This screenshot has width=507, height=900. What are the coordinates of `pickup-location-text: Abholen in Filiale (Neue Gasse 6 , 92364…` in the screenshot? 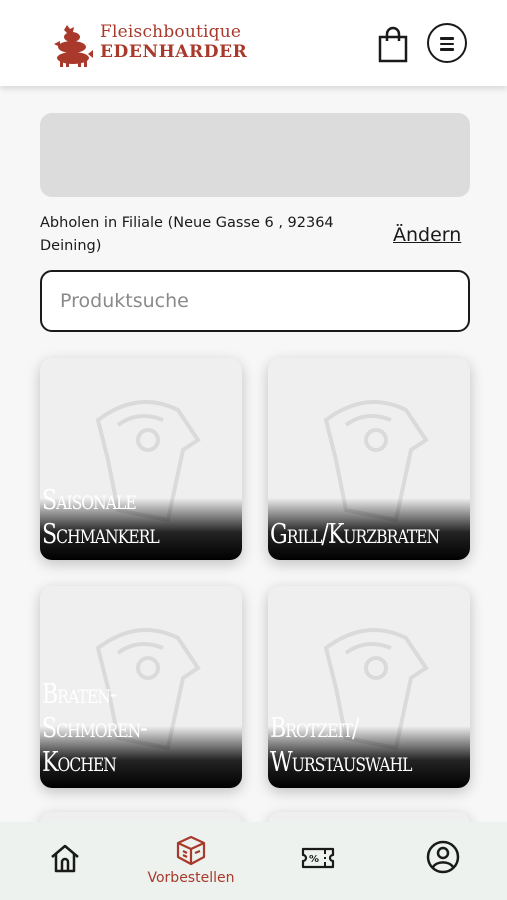 It's located at (187, 234).